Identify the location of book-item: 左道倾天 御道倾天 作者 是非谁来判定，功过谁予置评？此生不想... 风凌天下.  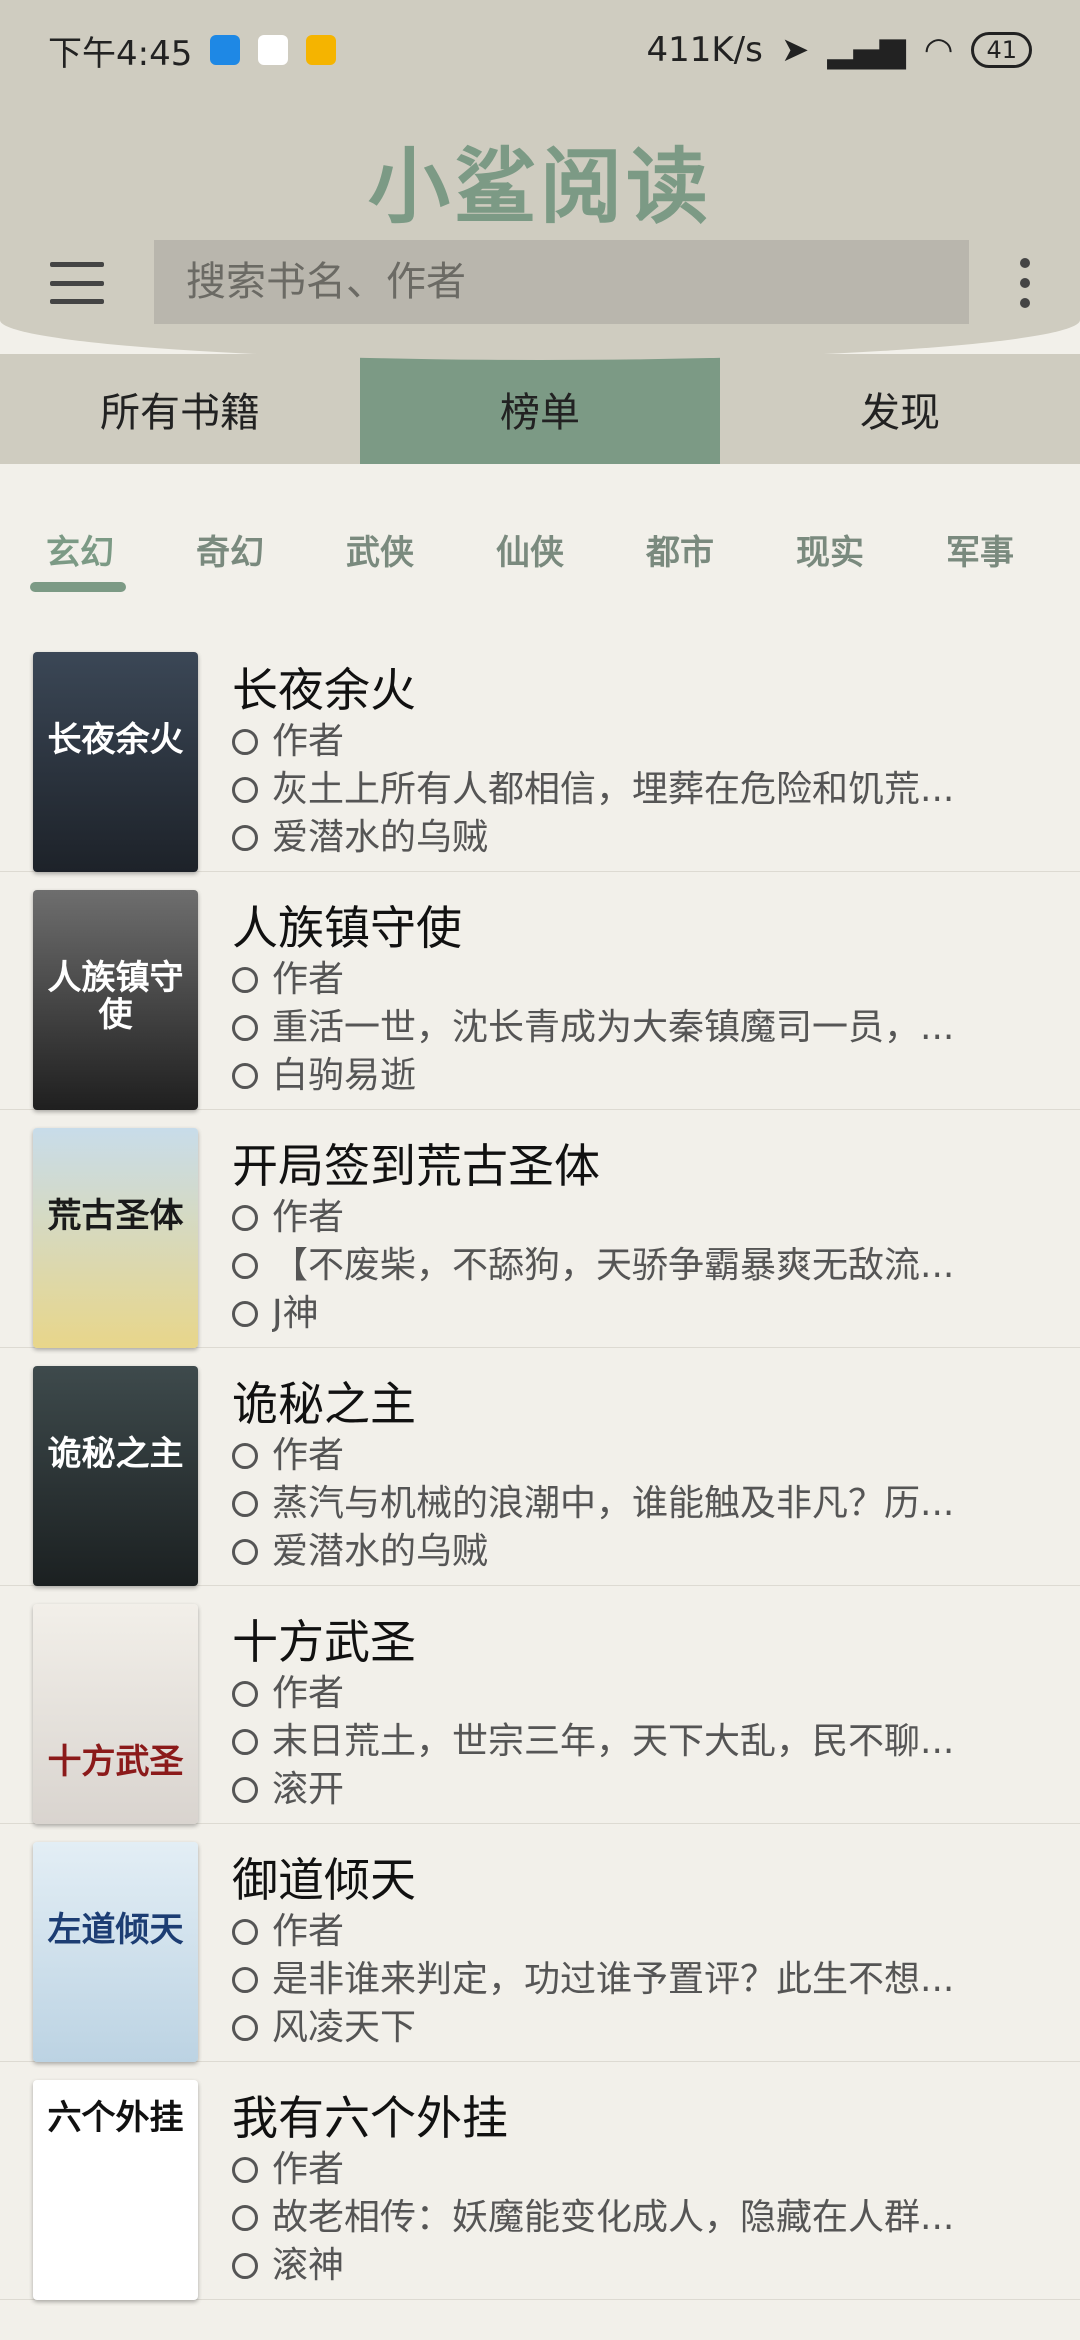
(540, 1943).